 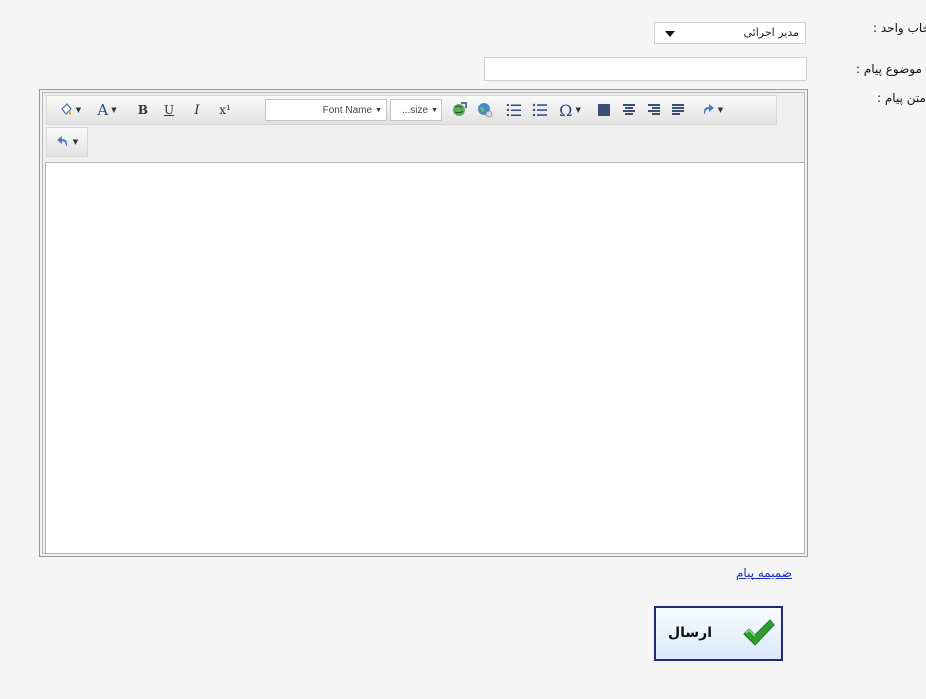 I want to click on font-name-label: Font Name, so click(x=347, y=110).